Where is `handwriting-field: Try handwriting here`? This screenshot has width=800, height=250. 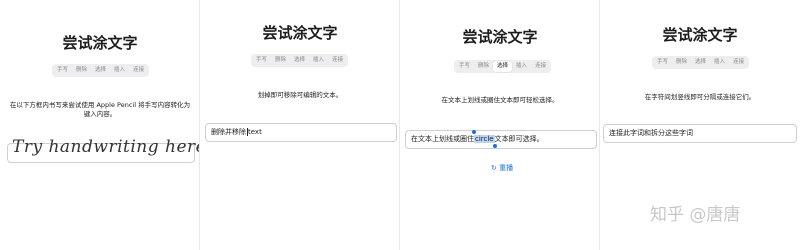 handwriting-field: Try handwriting here is located at coordinates (106, 151).